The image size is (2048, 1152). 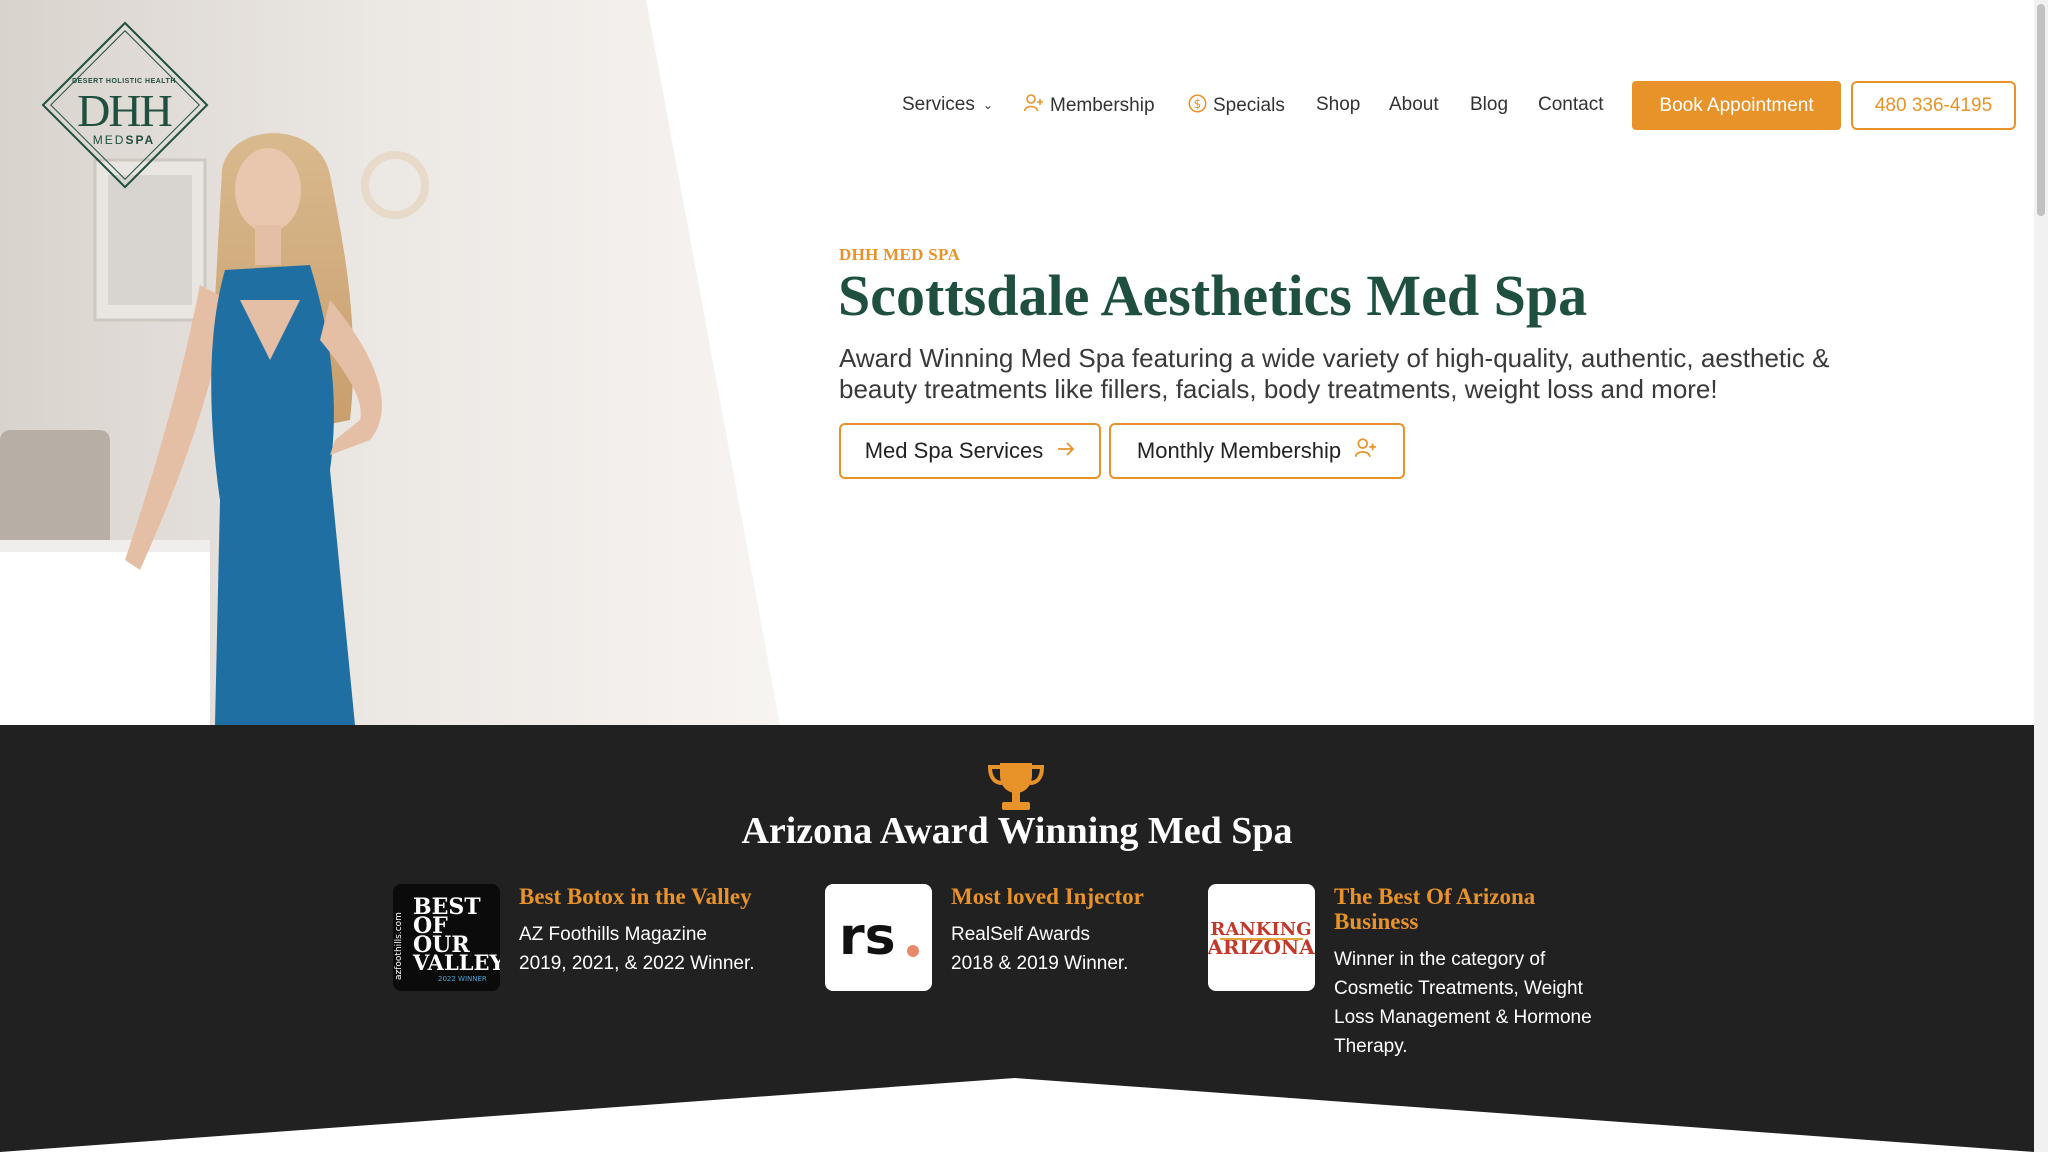 I want to click on trophy-icon, so click(x=1016, y=787).